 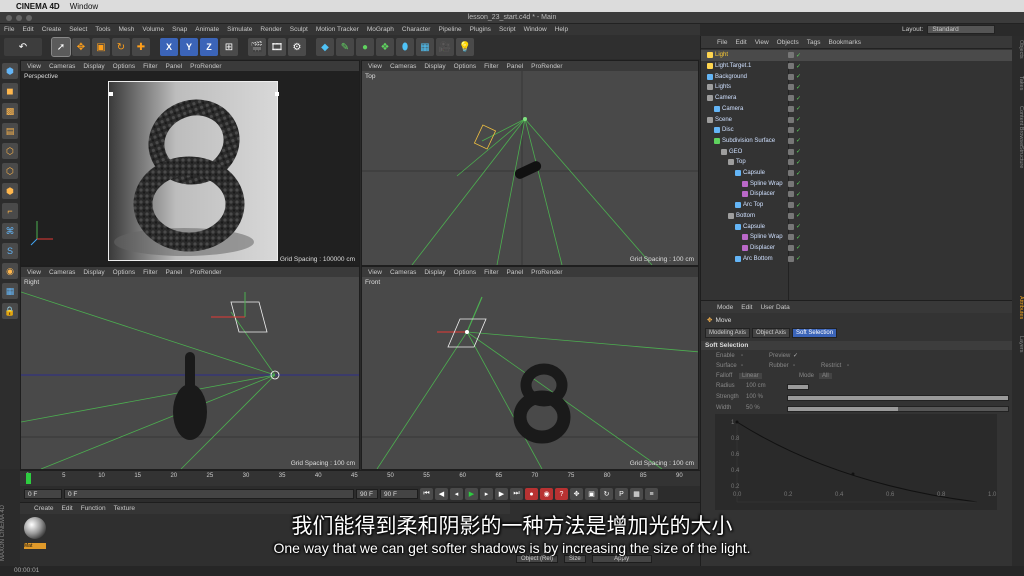 What do you see at coordinates (445, 47) in the screenshot?
I see `camera-icon: 🎥` at bounding box center [445, 47].